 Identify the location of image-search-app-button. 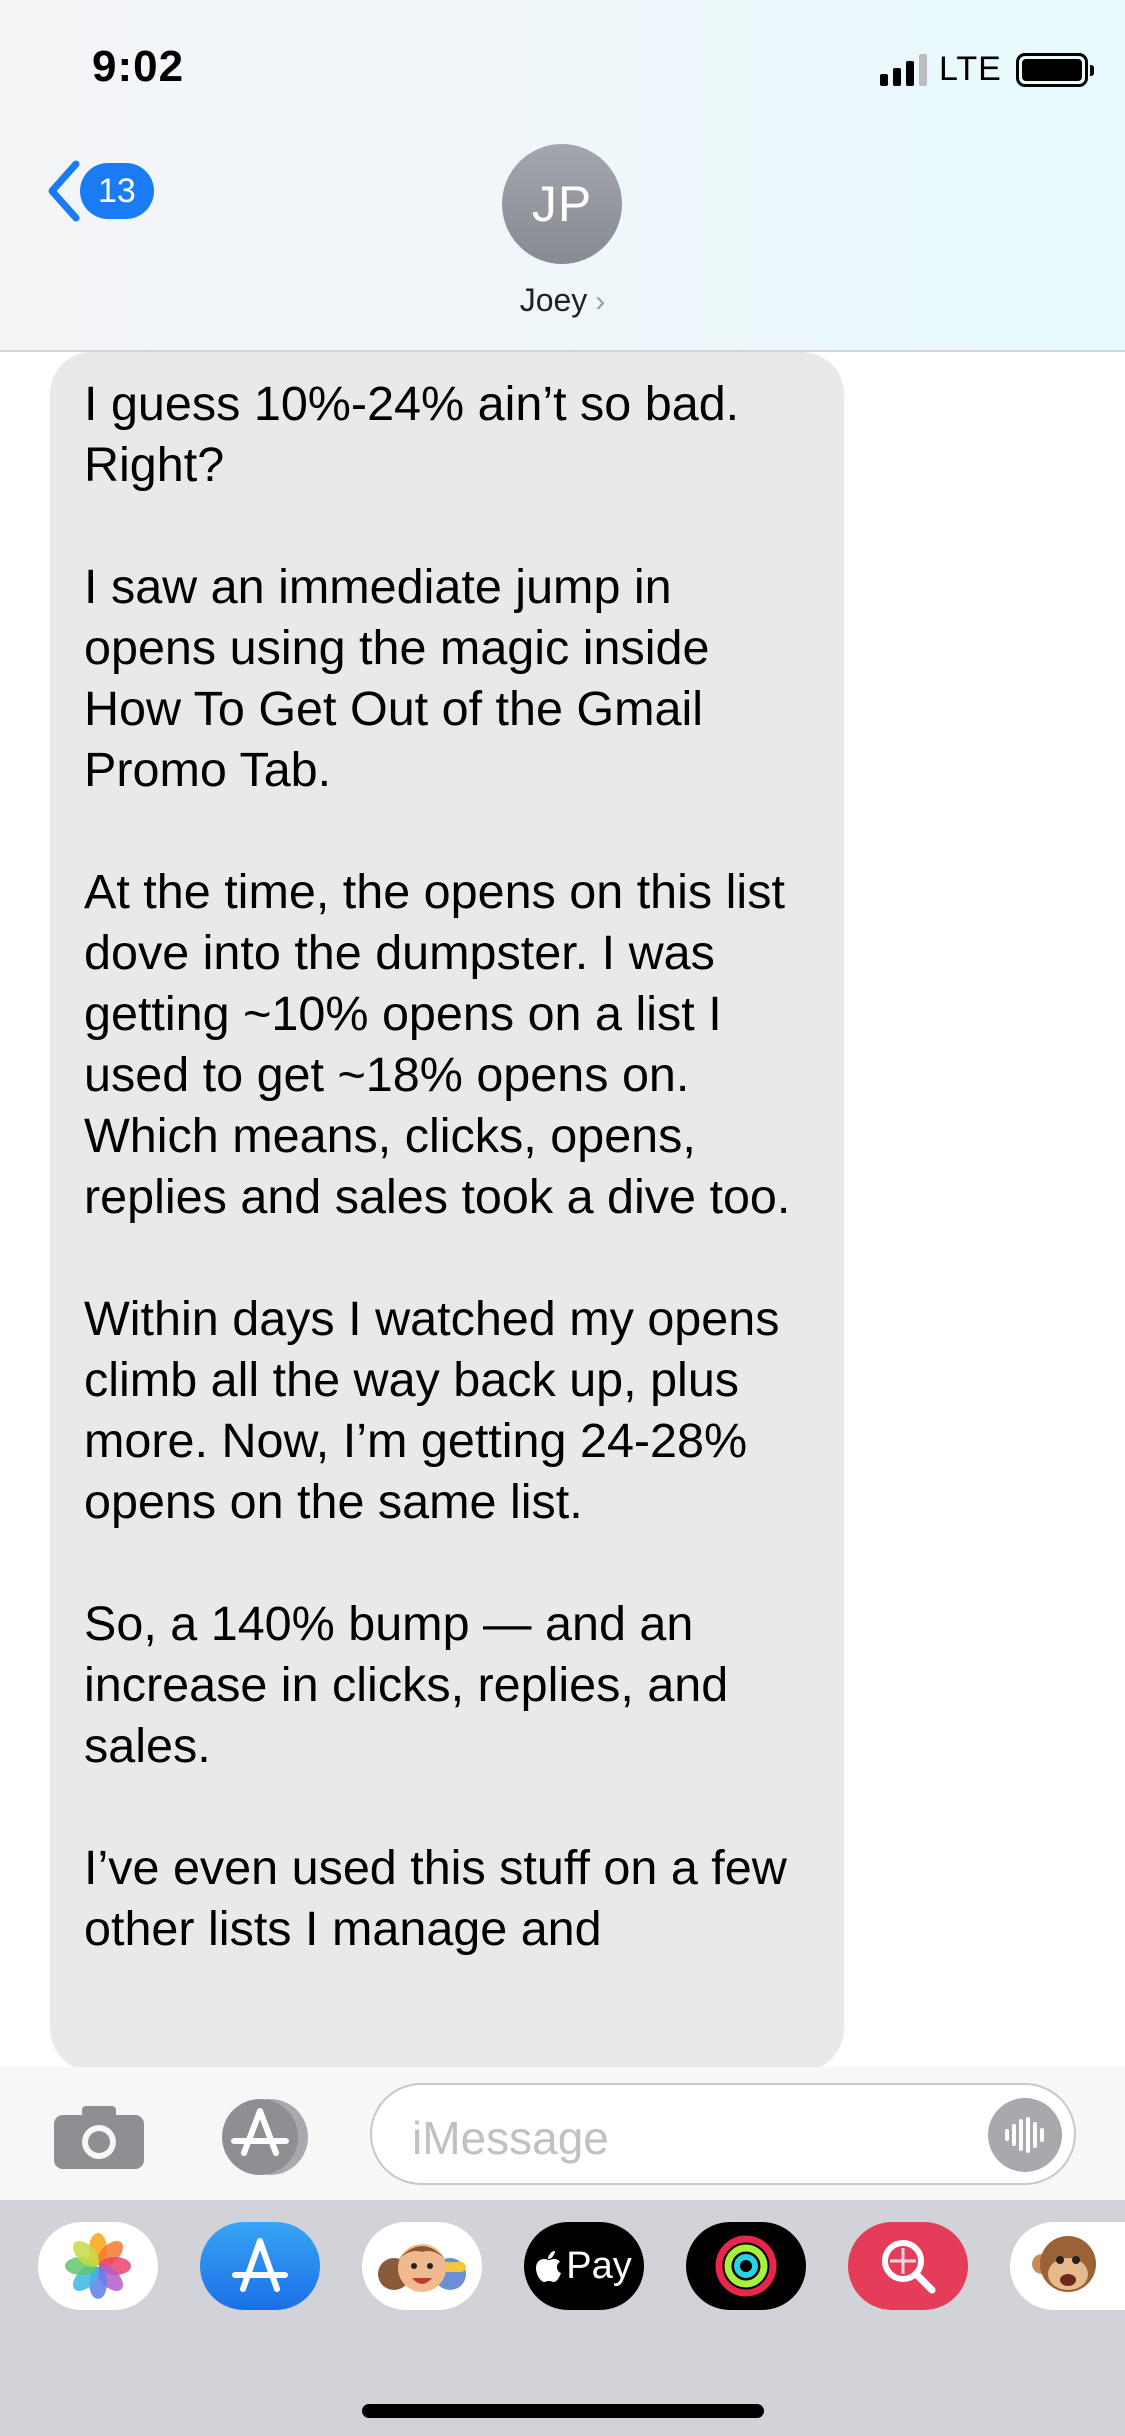
(908, 2266).